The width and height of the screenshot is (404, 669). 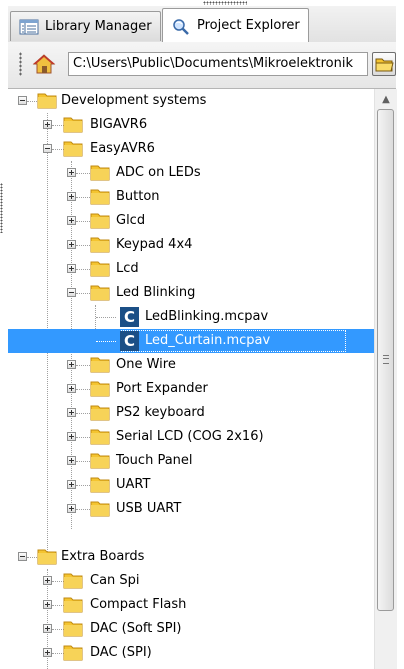 I want to click on browse-folder-button, so click(x=384, y=64).